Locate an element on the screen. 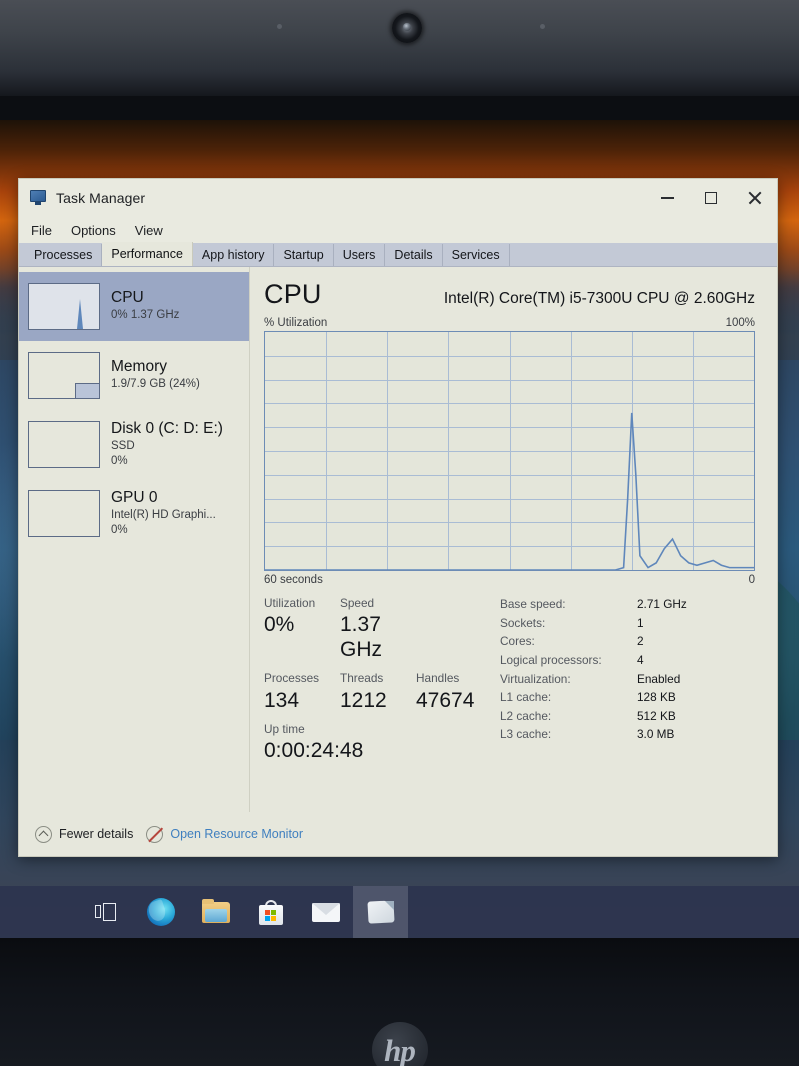 The image size is (799, 1066). taskbar-item-microsoft-store is located at coordinates (270, 912).